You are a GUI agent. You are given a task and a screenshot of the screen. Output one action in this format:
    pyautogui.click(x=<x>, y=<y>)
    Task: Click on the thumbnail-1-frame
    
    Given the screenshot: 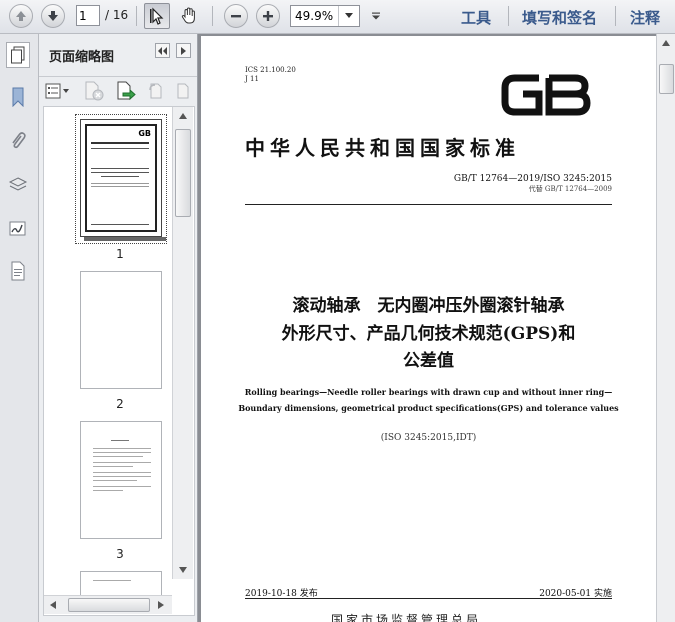 What is the action you would take?
    pyautogui.click(x=121, y=178)
    